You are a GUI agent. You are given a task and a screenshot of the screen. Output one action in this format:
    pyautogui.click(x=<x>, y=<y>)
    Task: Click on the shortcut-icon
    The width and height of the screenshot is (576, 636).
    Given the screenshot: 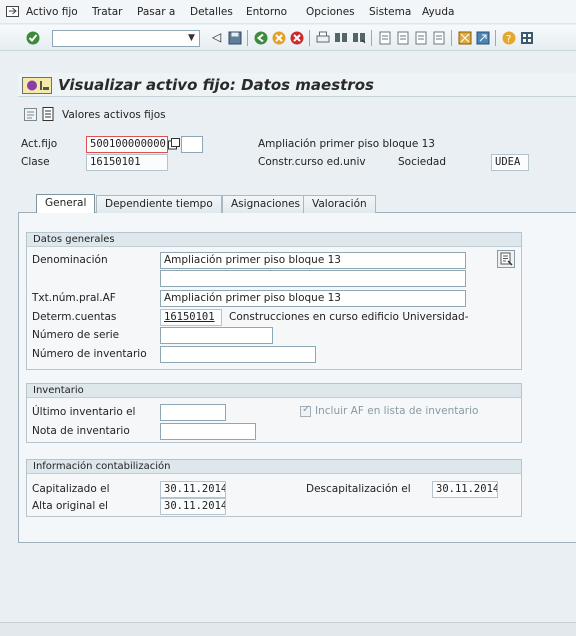 What is the action you would take?
    pyautogui.click(x=483, y=38)
    